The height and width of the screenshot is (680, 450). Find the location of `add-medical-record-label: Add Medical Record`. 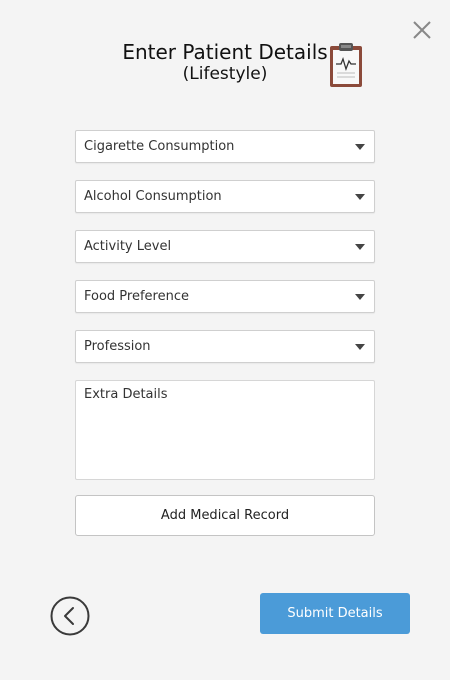

add-medical-record-label: Add Medical Record is located at coordinates (225, 515).